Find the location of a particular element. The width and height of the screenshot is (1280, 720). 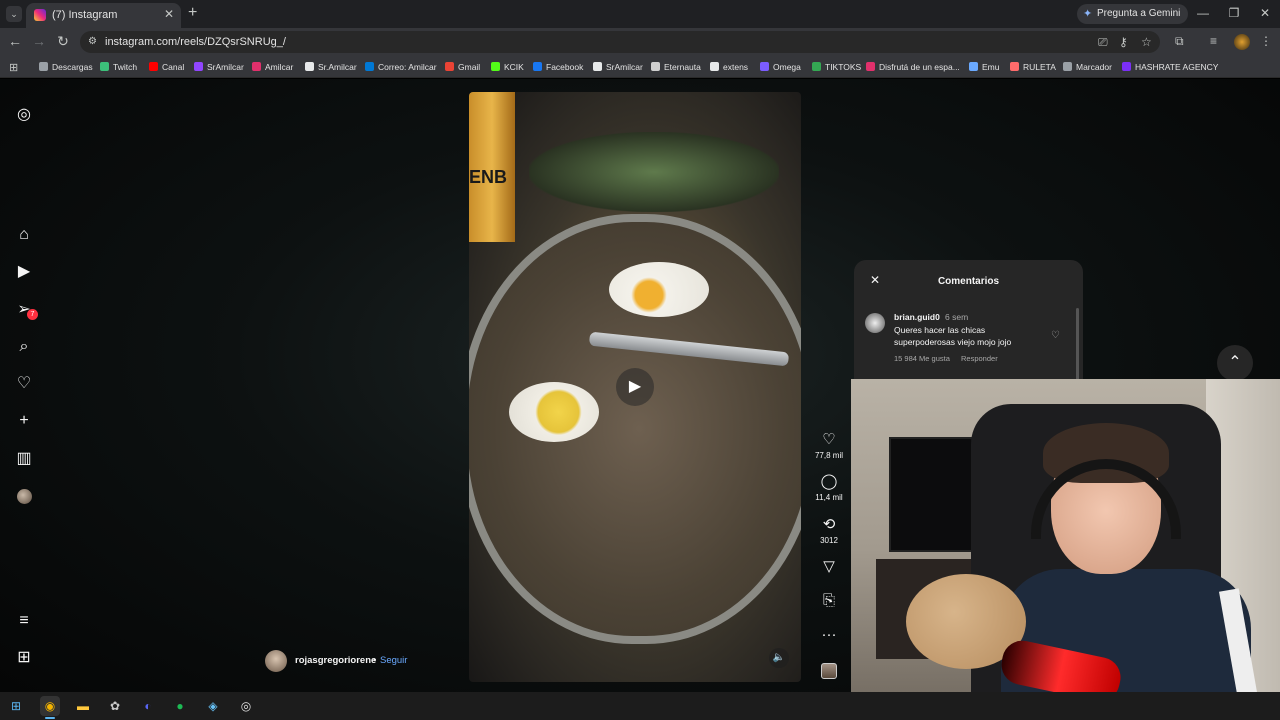

browser-tab-instagram: (7) Instagram ✕ is located at coordinates (103, 15).